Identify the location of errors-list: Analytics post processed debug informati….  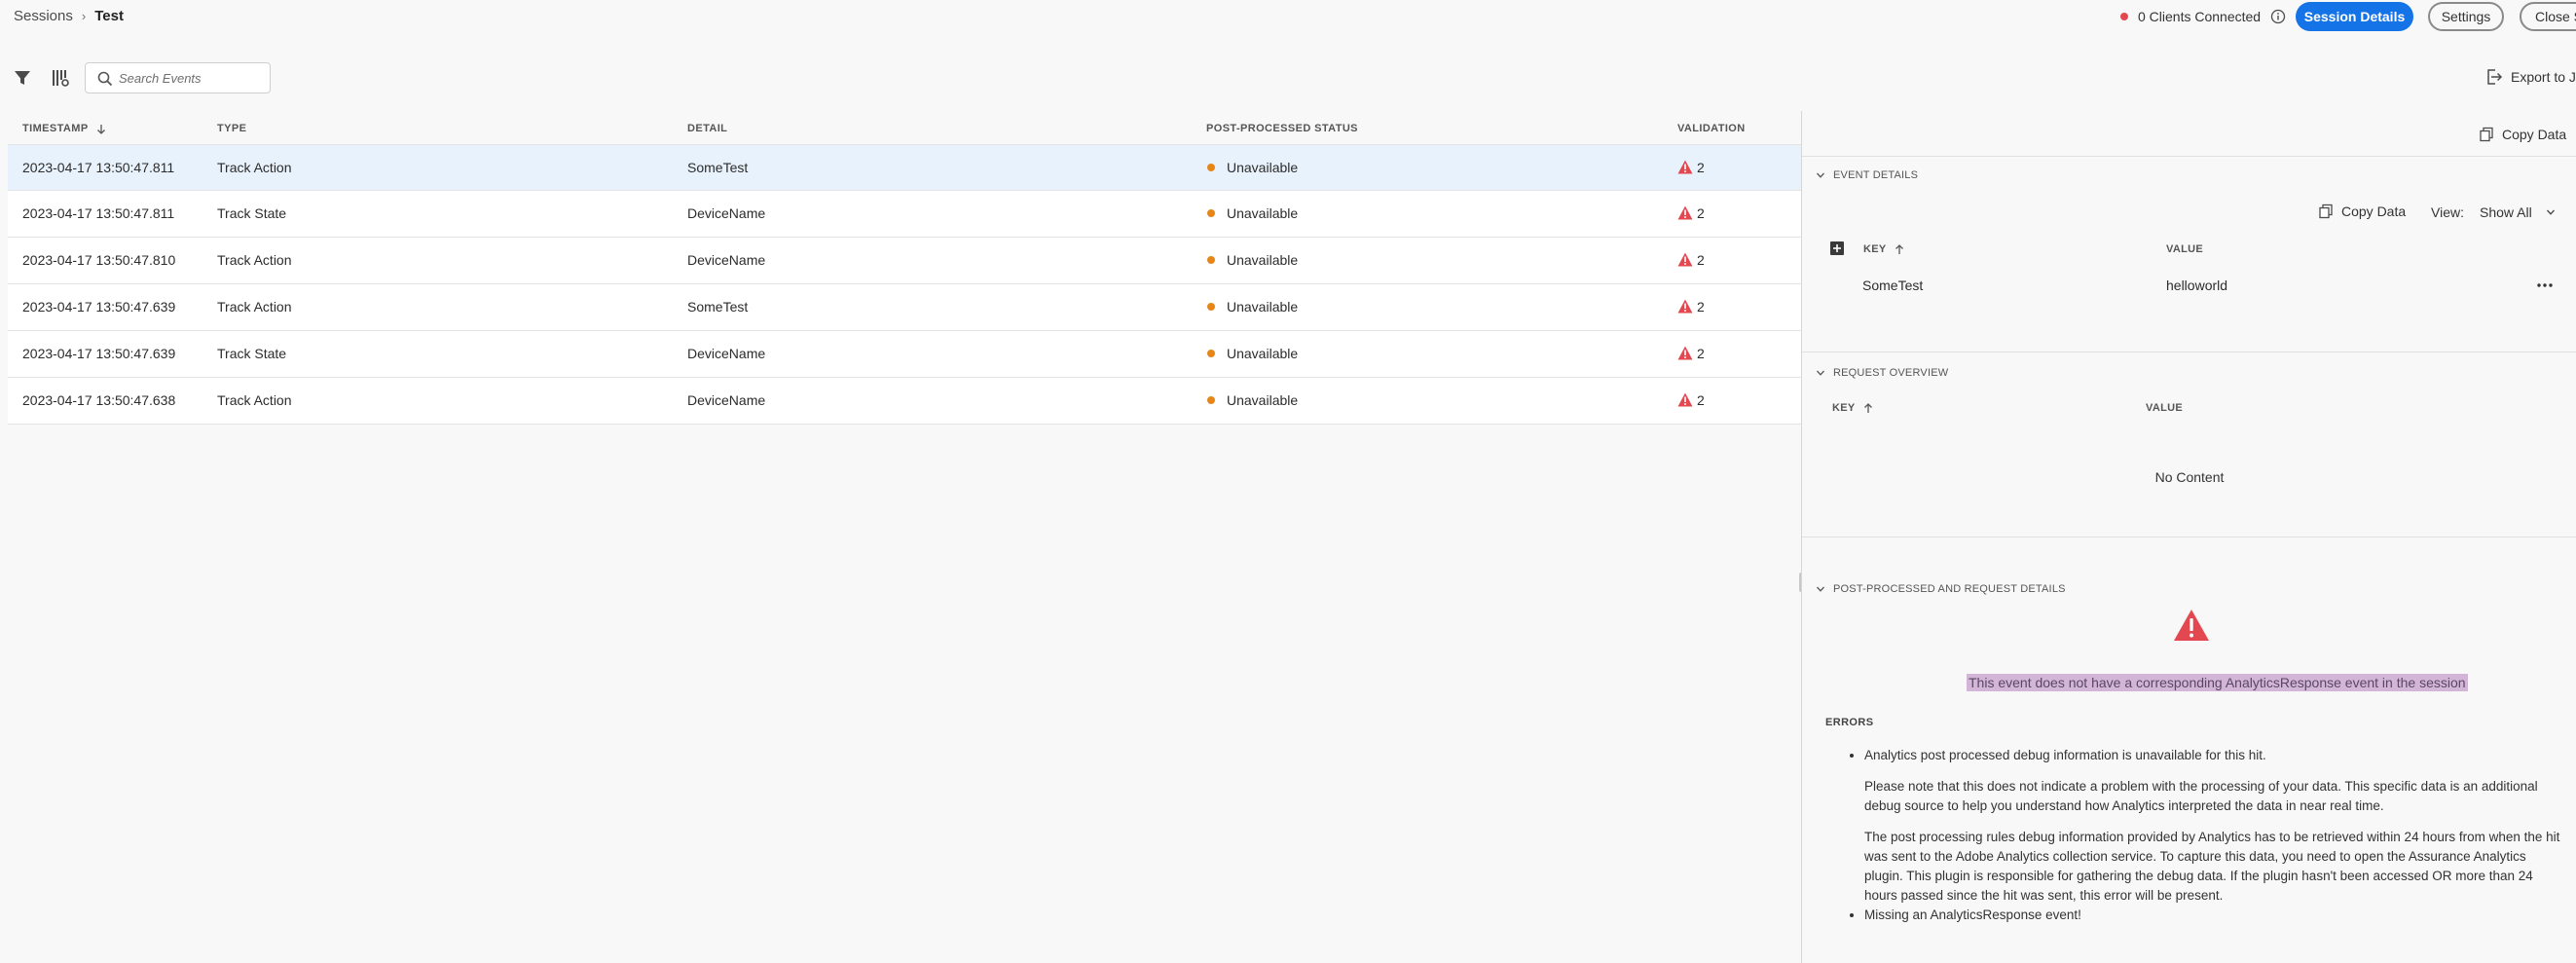
(2212, 835).